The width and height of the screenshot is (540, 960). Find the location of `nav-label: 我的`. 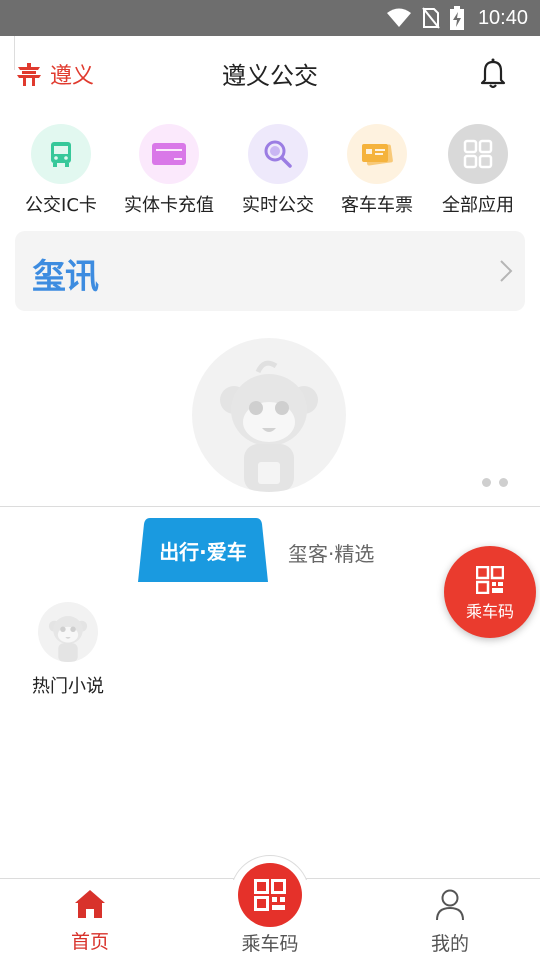

nav-label: 我的 is located at coordinates (449, 944).